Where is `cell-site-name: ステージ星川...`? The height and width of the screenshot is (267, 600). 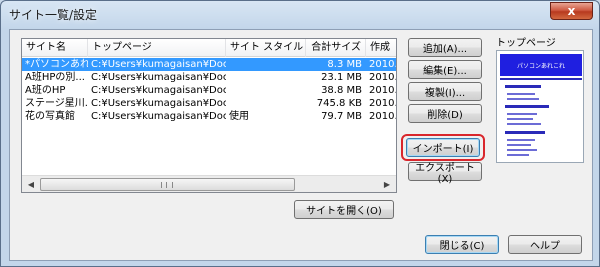
cell-site-name: ステージ星川... is located at coordinates (56, 103).